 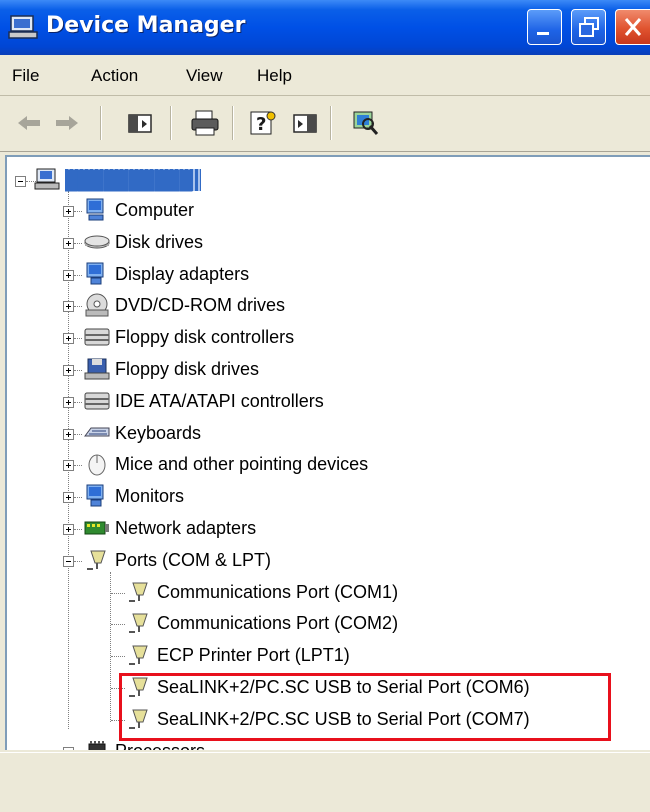 I want to click on tree-node-label: Keyboards, so click(x=158, y=433).